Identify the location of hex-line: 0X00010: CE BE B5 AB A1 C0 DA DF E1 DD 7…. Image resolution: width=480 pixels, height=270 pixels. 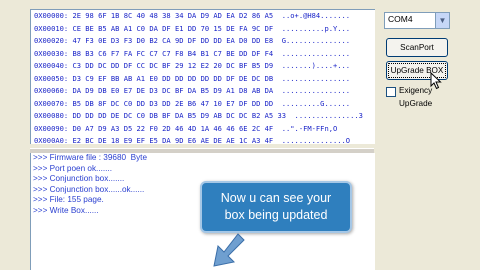
(203, 29).